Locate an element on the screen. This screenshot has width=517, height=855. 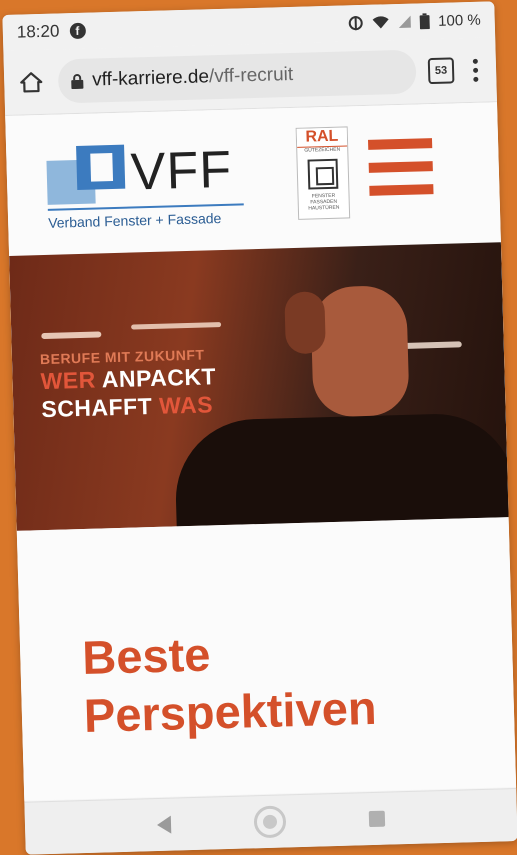
tab-switcher-button: 53 is located at coordinates (441, 71).